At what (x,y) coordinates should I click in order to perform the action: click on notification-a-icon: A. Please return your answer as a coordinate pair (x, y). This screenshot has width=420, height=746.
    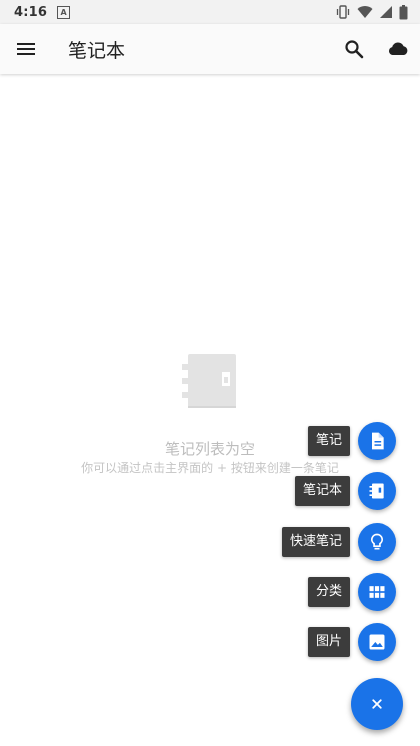
    Looking at the image, I should click on (64, 12).